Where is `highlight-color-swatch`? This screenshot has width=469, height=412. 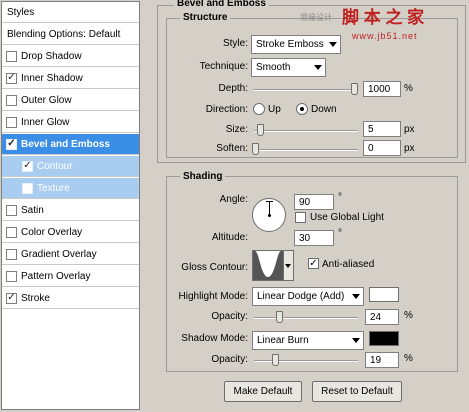
highlight-color-swatch is located at coordinates (384, 294).